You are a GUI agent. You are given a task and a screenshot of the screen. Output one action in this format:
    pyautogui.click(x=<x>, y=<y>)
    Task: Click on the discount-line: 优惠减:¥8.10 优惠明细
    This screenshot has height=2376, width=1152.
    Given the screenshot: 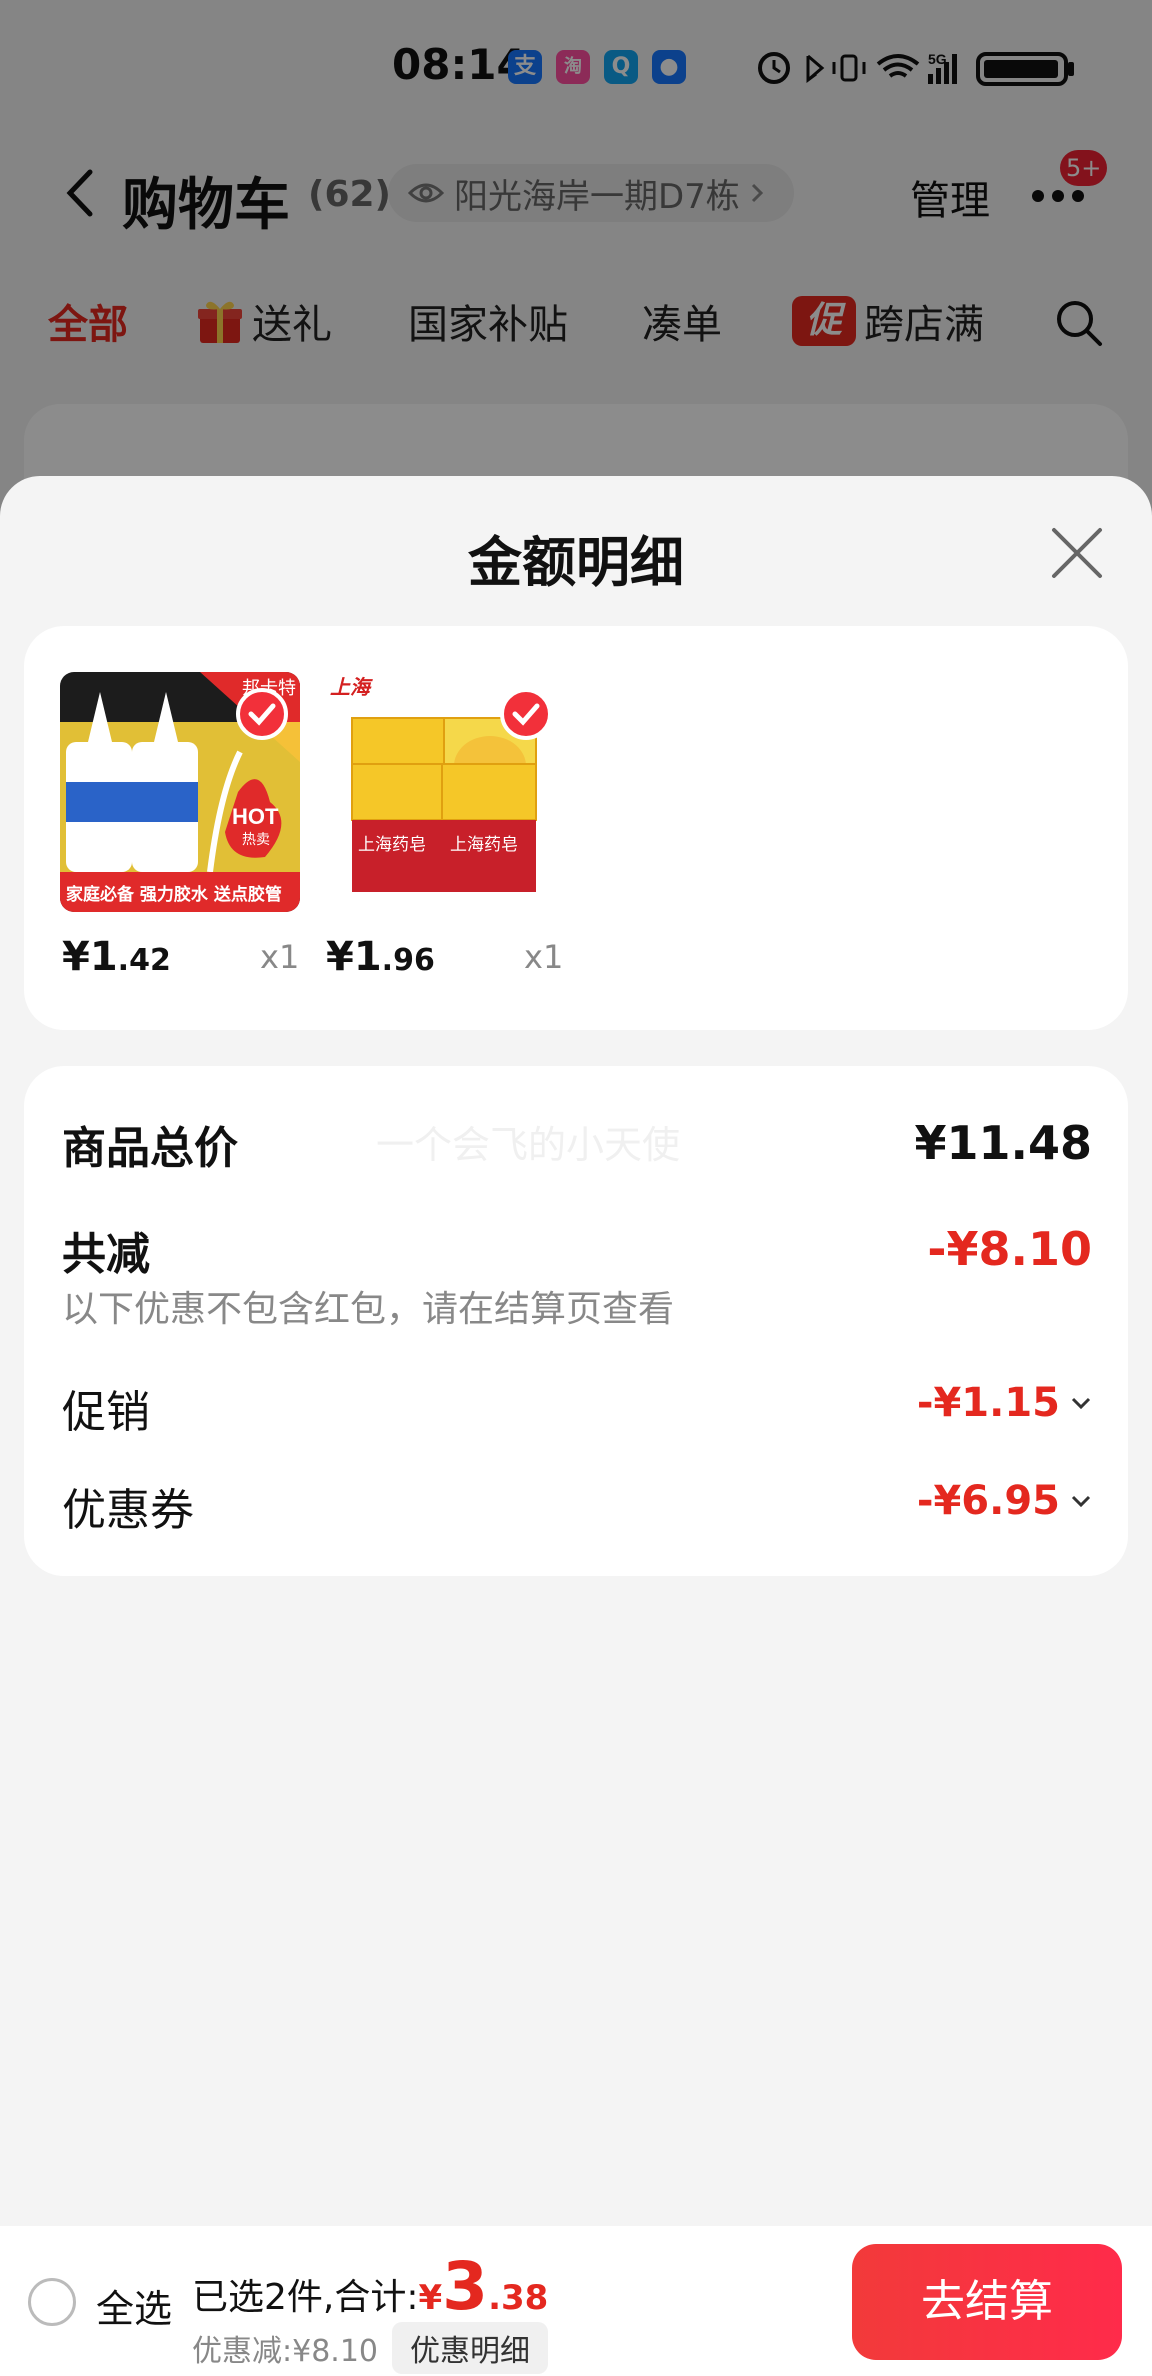 What is the action you would take?
    pyautogui.click(x=370, y=2348)
    